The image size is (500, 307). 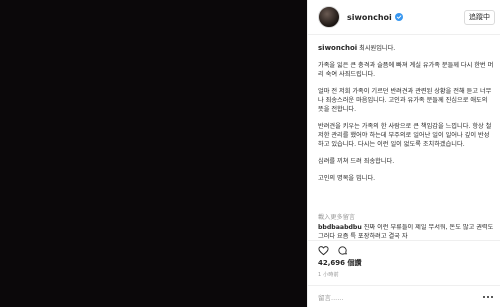 I want to click on following-button: 追蹤中, so click(x=479, y=17).